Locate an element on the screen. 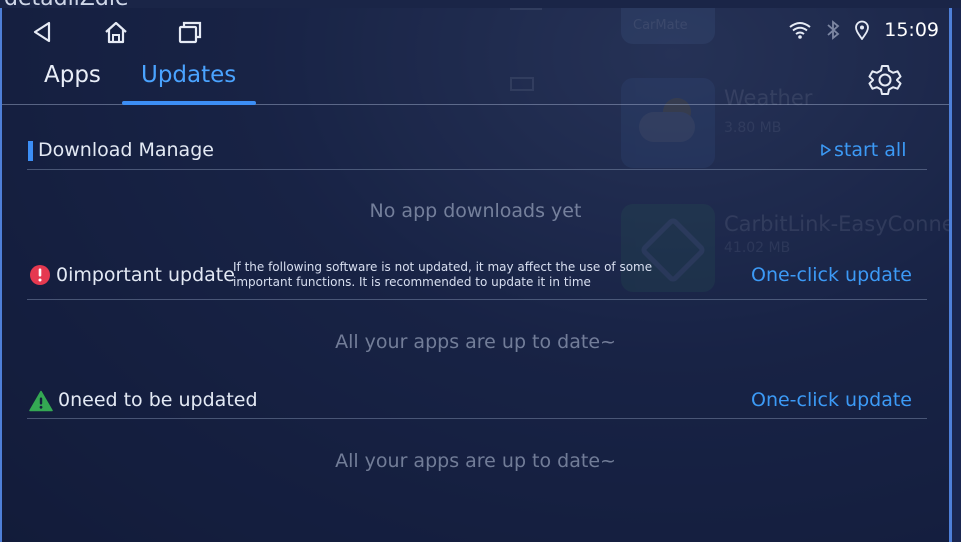 This screenshot has width=961, height=542. need-update-title: 0need to be updated is located at coordinates (158, 400).